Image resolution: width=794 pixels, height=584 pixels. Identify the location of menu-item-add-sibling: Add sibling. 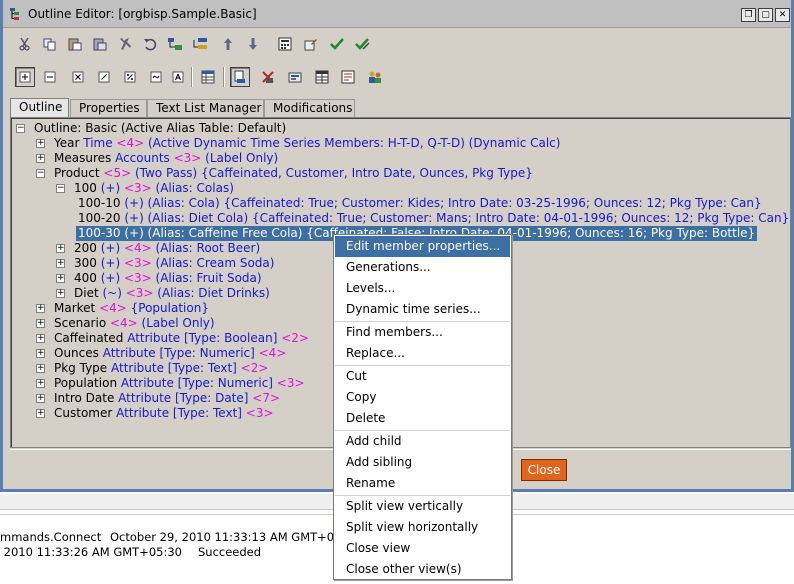
(422, 462).